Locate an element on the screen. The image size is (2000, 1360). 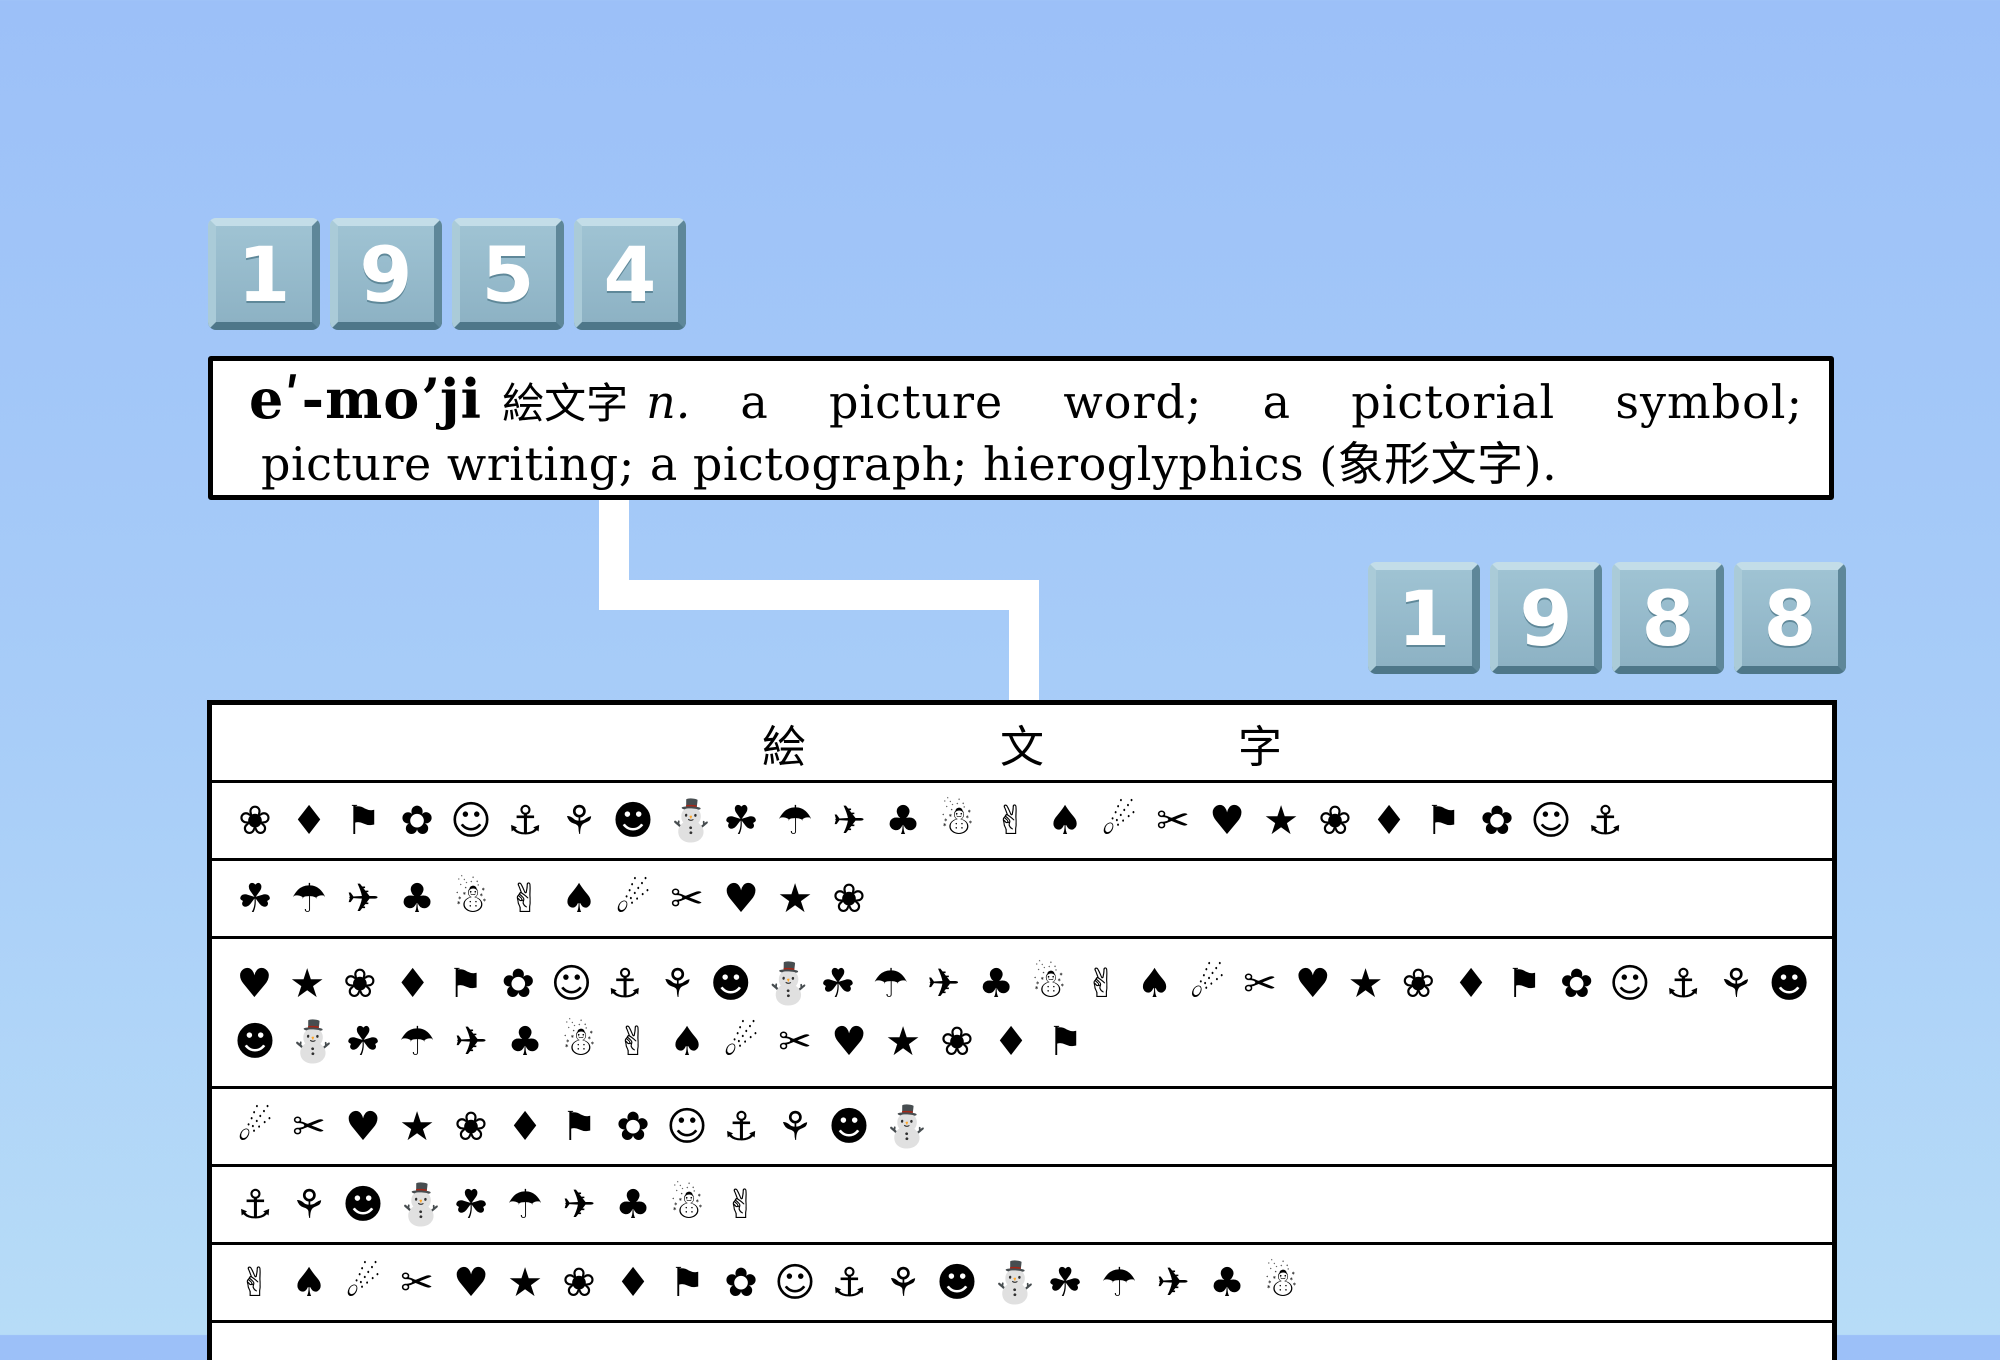
panda-glyph-icon: ♣ is located at coordinates (525, 1041).